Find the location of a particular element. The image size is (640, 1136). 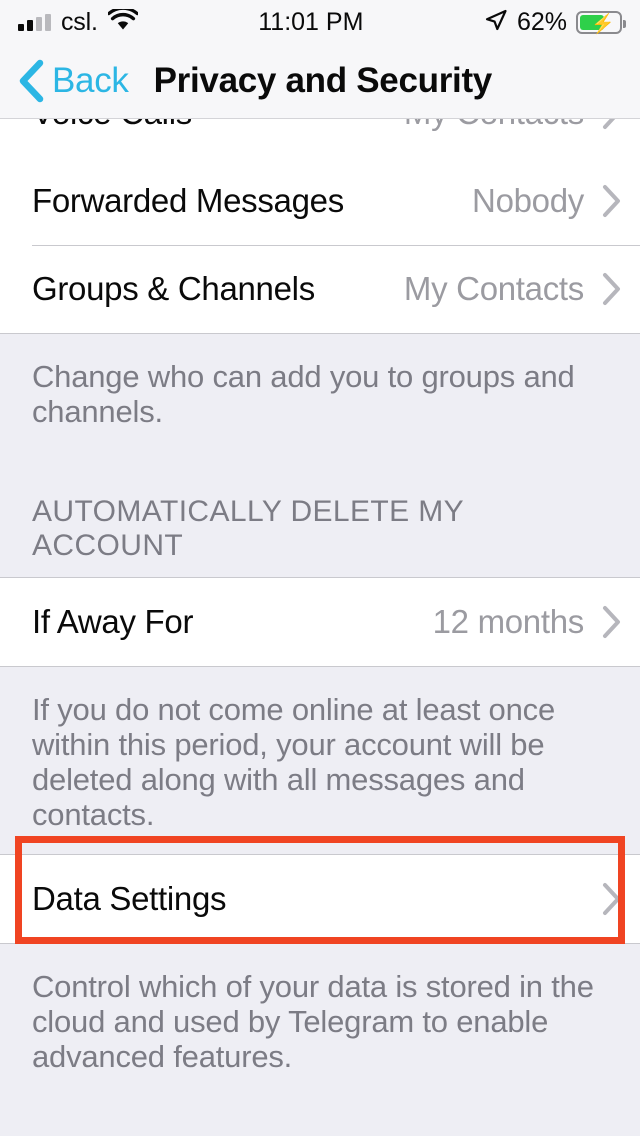

data-settings-group: Data Settings is located at coordinates (320, 899).